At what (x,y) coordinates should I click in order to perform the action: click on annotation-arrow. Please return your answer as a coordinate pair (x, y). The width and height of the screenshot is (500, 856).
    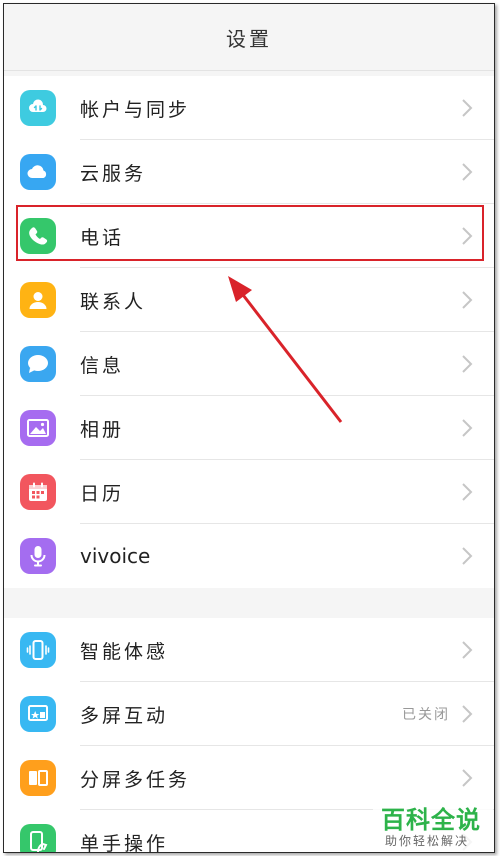
    Looking at the image, I should click on (285, 349).